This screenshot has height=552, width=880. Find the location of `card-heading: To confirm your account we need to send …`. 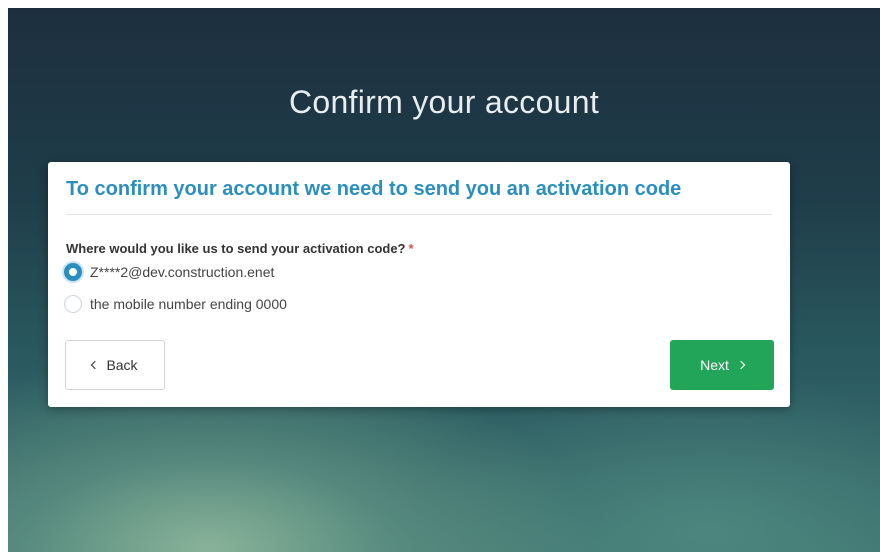

card-heading: To confirm your account we need to send … is located at coordinates (374, 189).